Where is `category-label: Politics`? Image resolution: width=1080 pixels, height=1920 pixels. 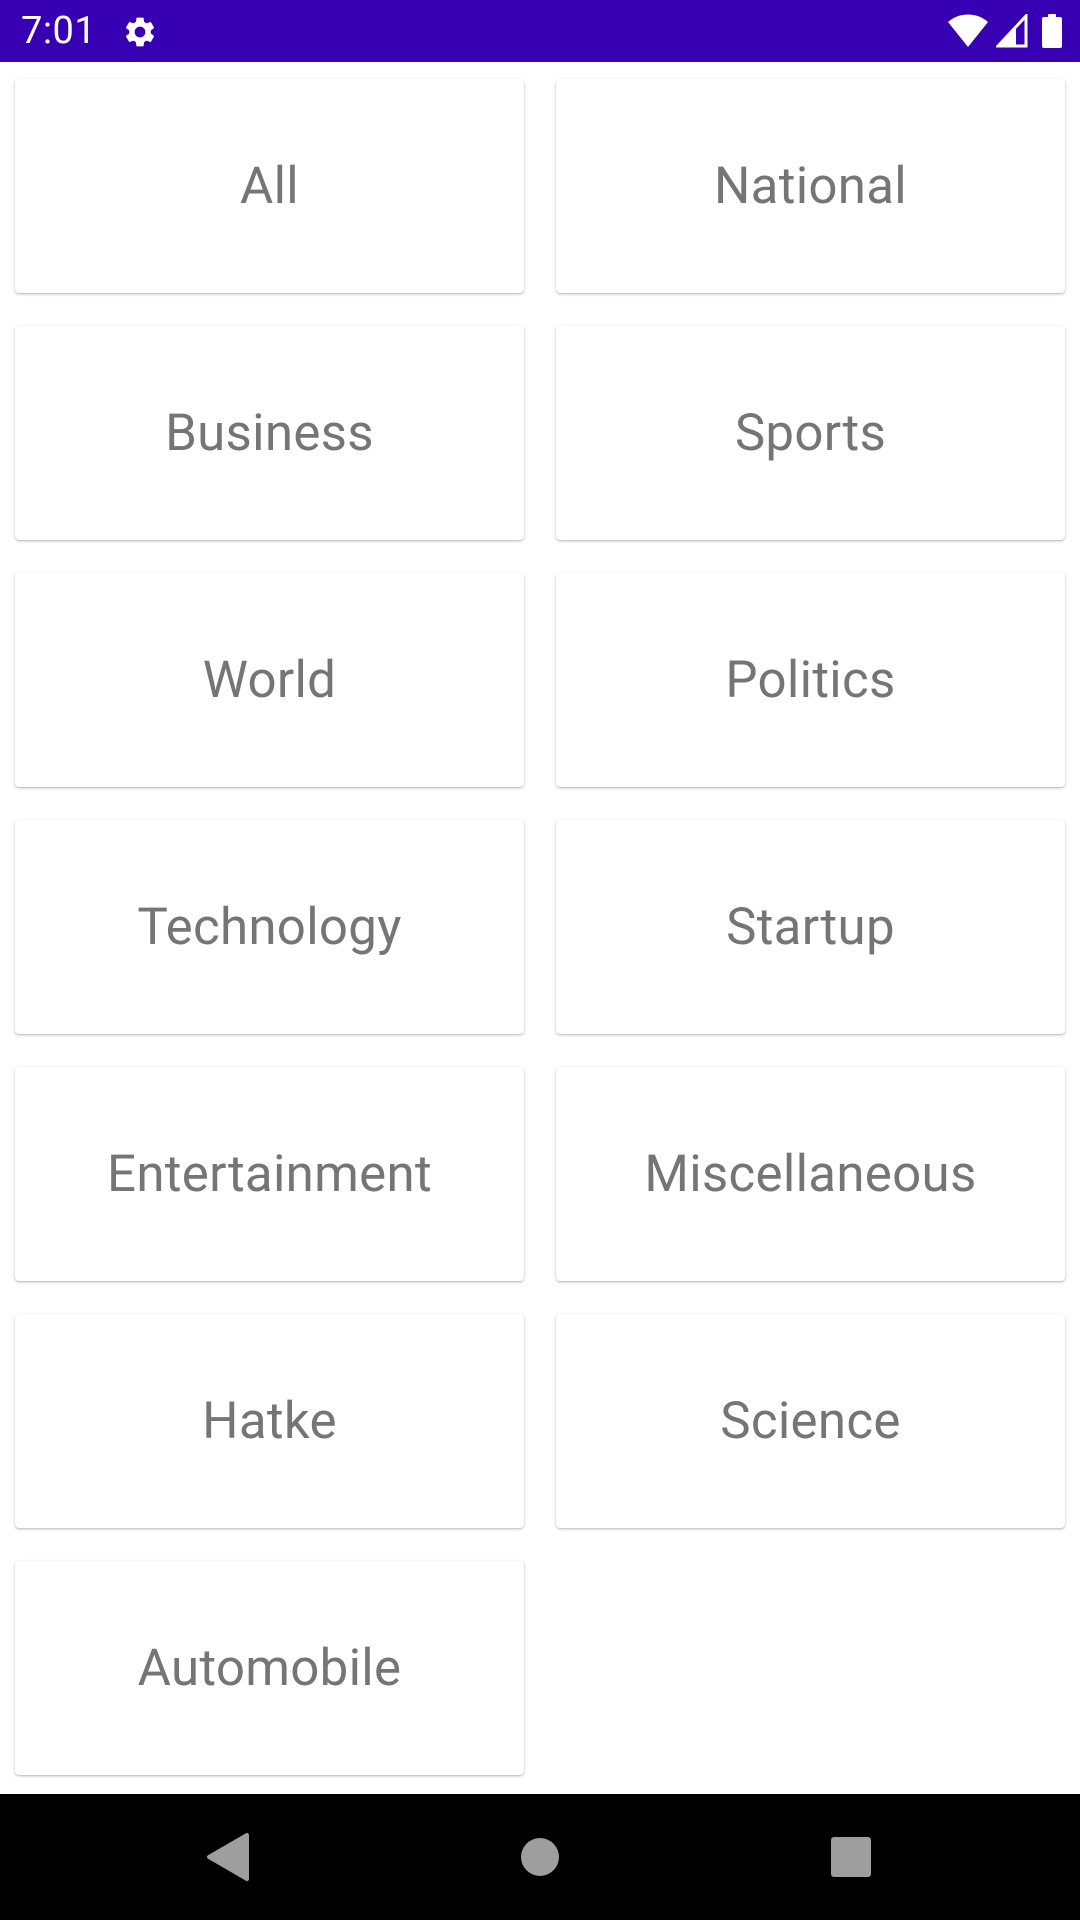 category-label: Politics is located at coordinates (810, 680).